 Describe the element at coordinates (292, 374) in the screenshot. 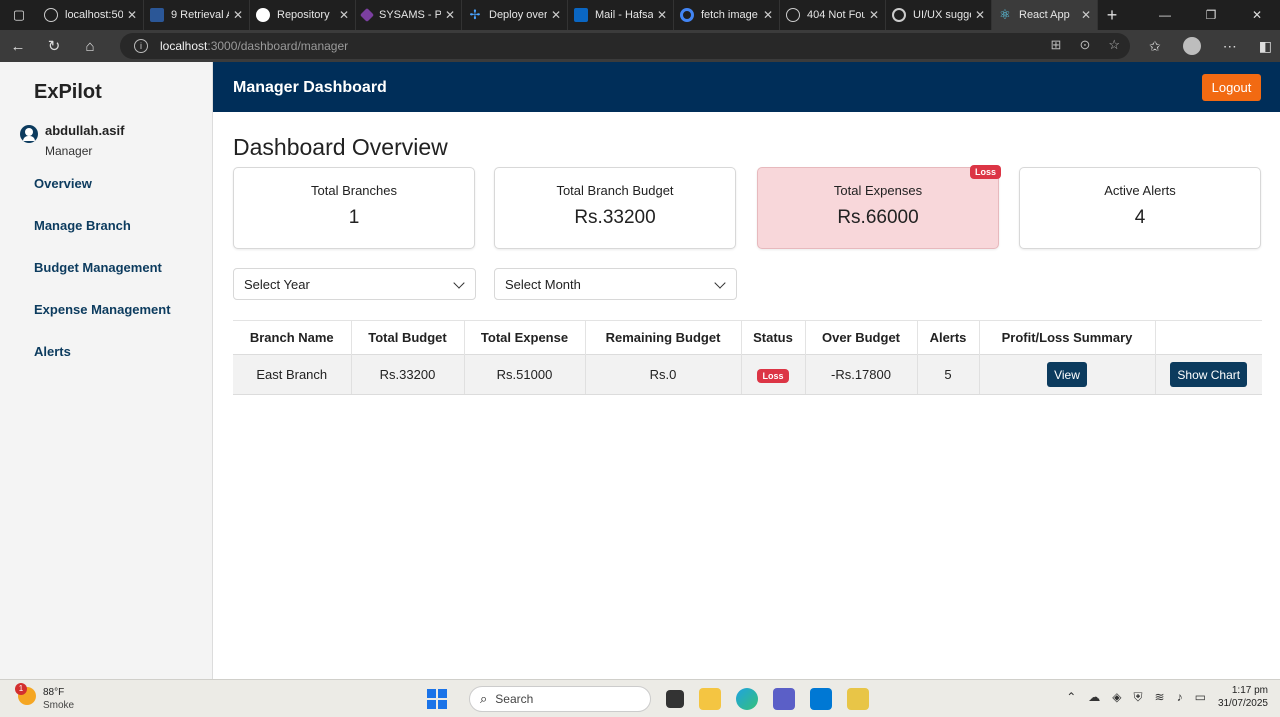

I see `cell-branch-name: East Branch` at that location.